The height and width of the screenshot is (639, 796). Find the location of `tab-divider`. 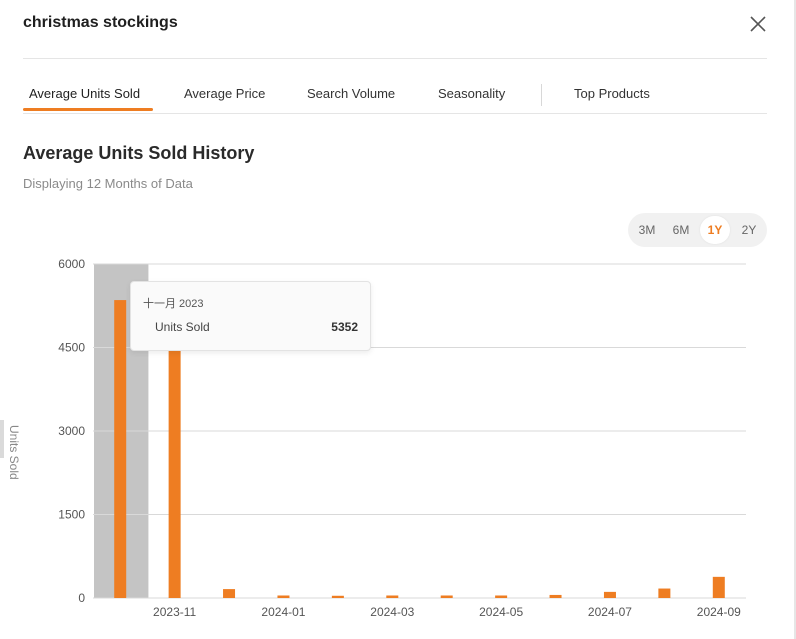

tab-divider is located at coordinates (395, 113).